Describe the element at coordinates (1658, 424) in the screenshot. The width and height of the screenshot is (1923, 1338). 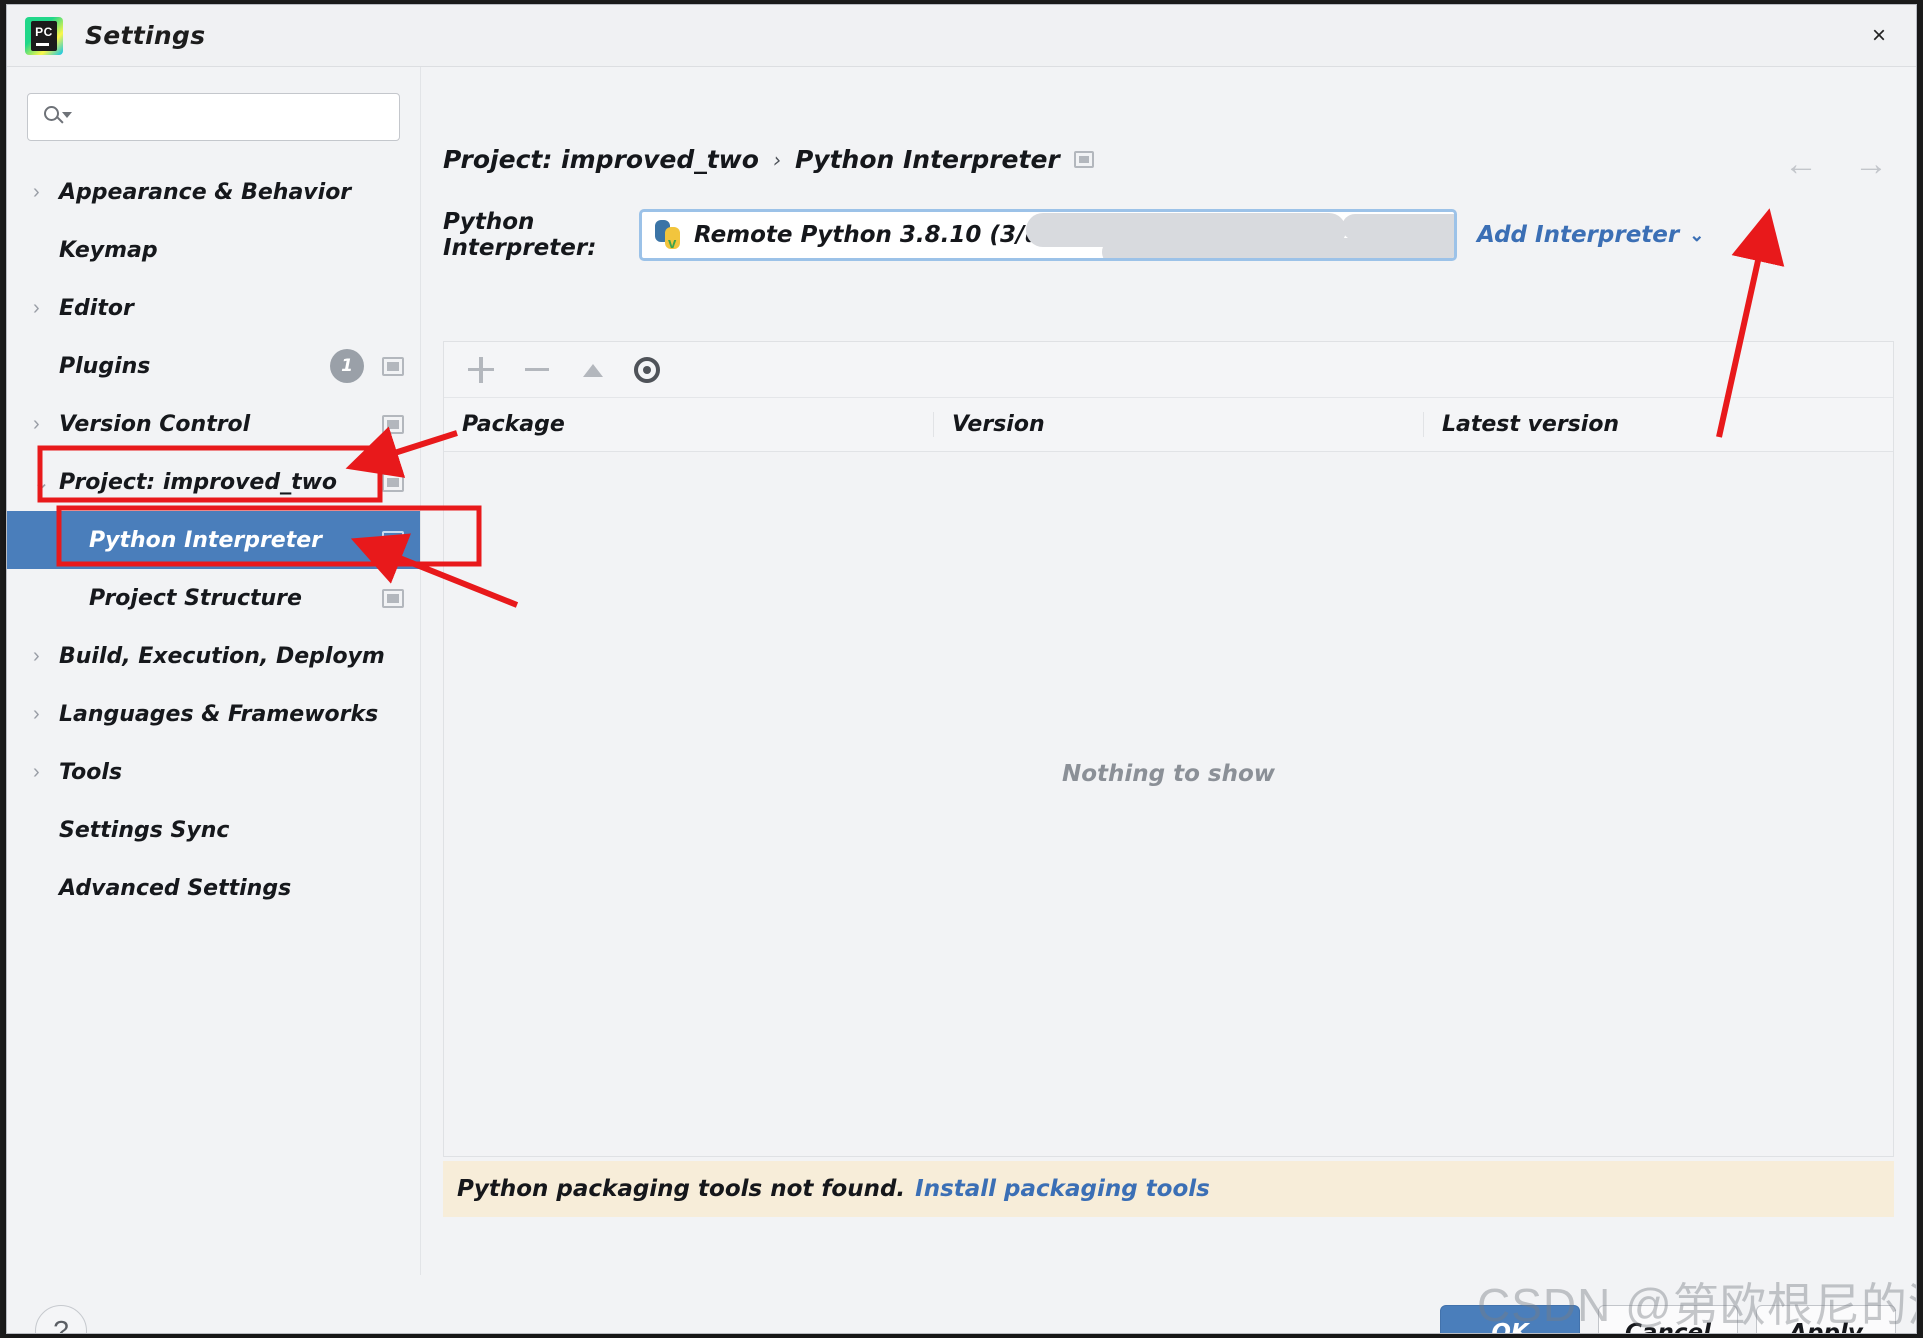
I see `column-header-latest-version: Latest version` at that location.